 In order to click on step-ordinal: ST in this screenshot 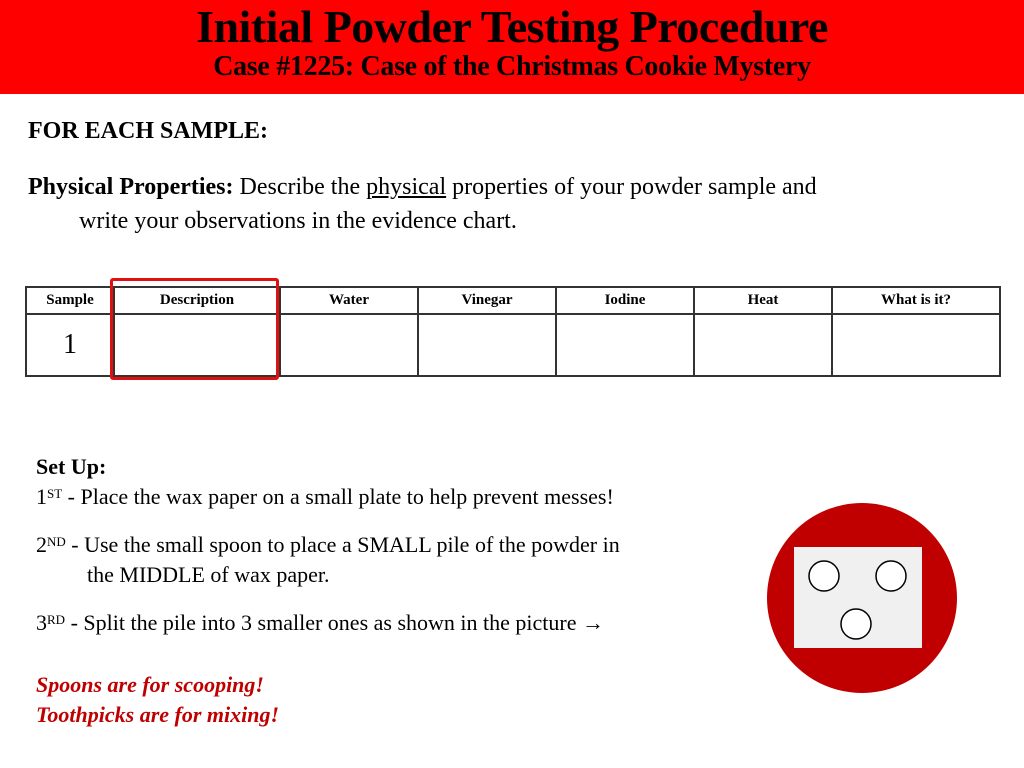, I will do `click(55, 493)`.